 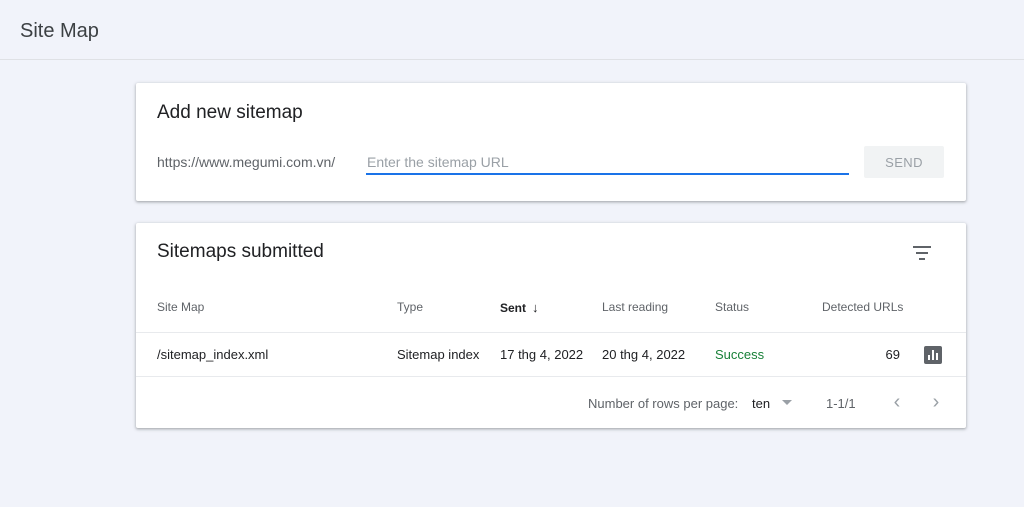 What do you see at coordinates (410, 307) in the screenshot?
I see `column-header-type: Type` at bounding box center [410, 307].